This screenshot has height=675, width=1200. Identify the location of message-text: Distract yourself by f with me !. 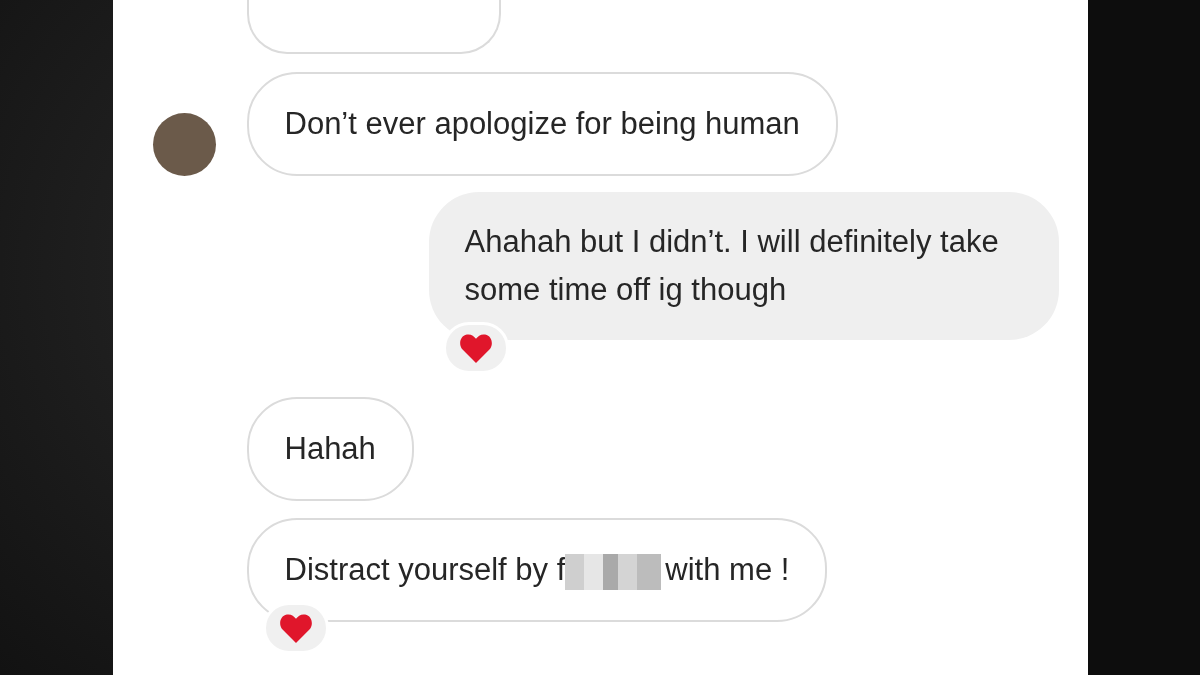
(537, 569).